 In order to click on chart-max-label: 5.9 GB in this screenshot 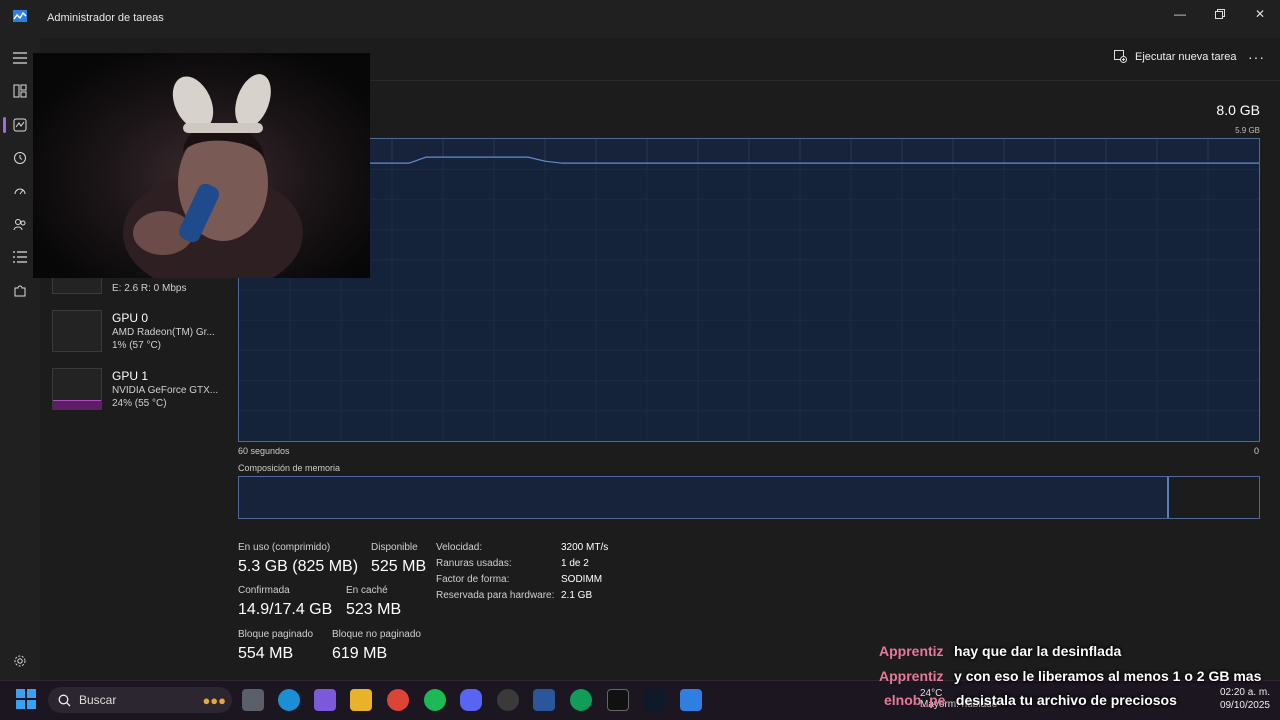, I will do `click(1247, 130)`.